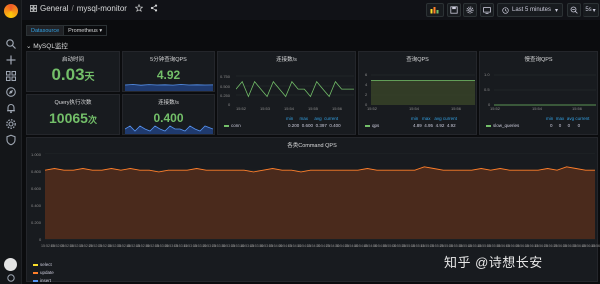 This screenshot has width=600, height=284. Describe the element at coordinates (295, 89) in the screenshot. I see `conn-series-line` at that location.